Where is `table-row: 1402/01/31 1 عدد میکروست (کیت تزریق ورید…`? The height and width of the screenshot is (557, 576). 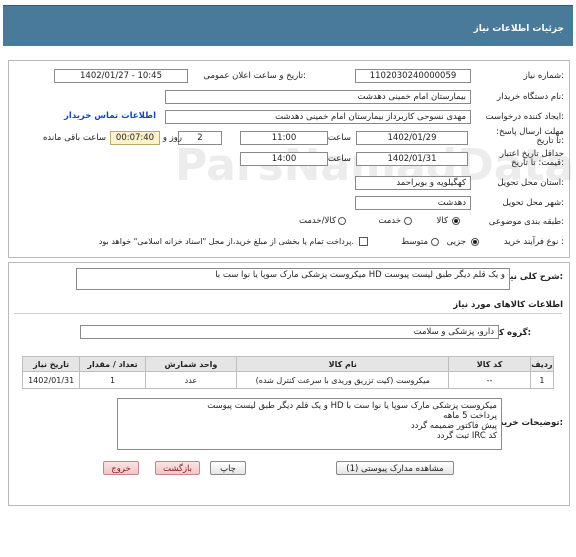 table-row: 1402/01/31 1 عدد میکروست (کیت تزریق ورید… is located at coordinates (288, 380).